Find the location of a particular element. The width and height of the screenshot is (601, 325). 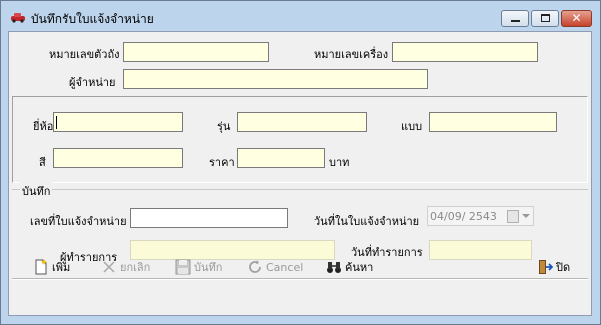

chassis-label: หมายเลขตัวถัง is located at coordinates (84, 54).